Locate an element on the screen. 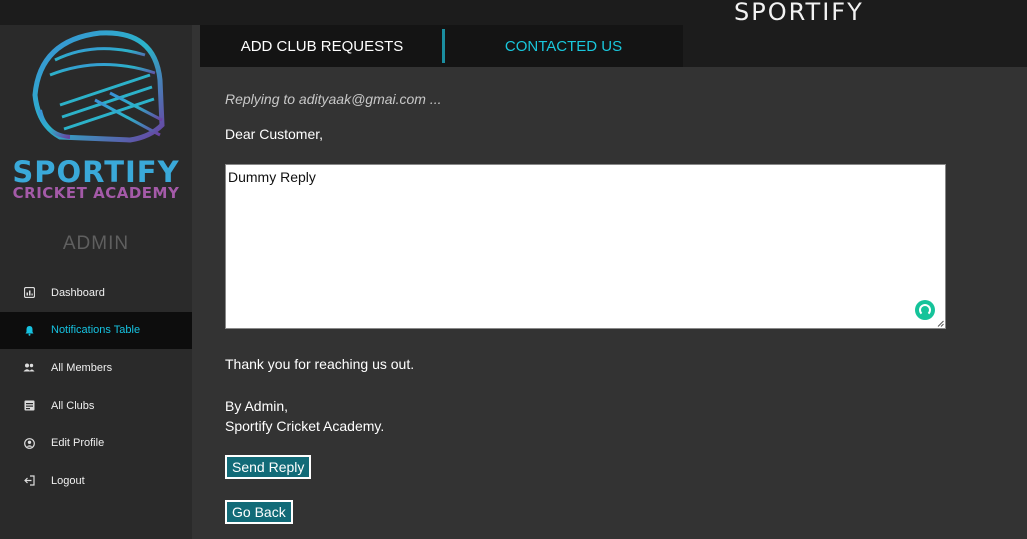 The height and width of the screenshot is (539, 1027). sidebar-item-edit-profile: Edit Profile is located at coordinates (96, 443).